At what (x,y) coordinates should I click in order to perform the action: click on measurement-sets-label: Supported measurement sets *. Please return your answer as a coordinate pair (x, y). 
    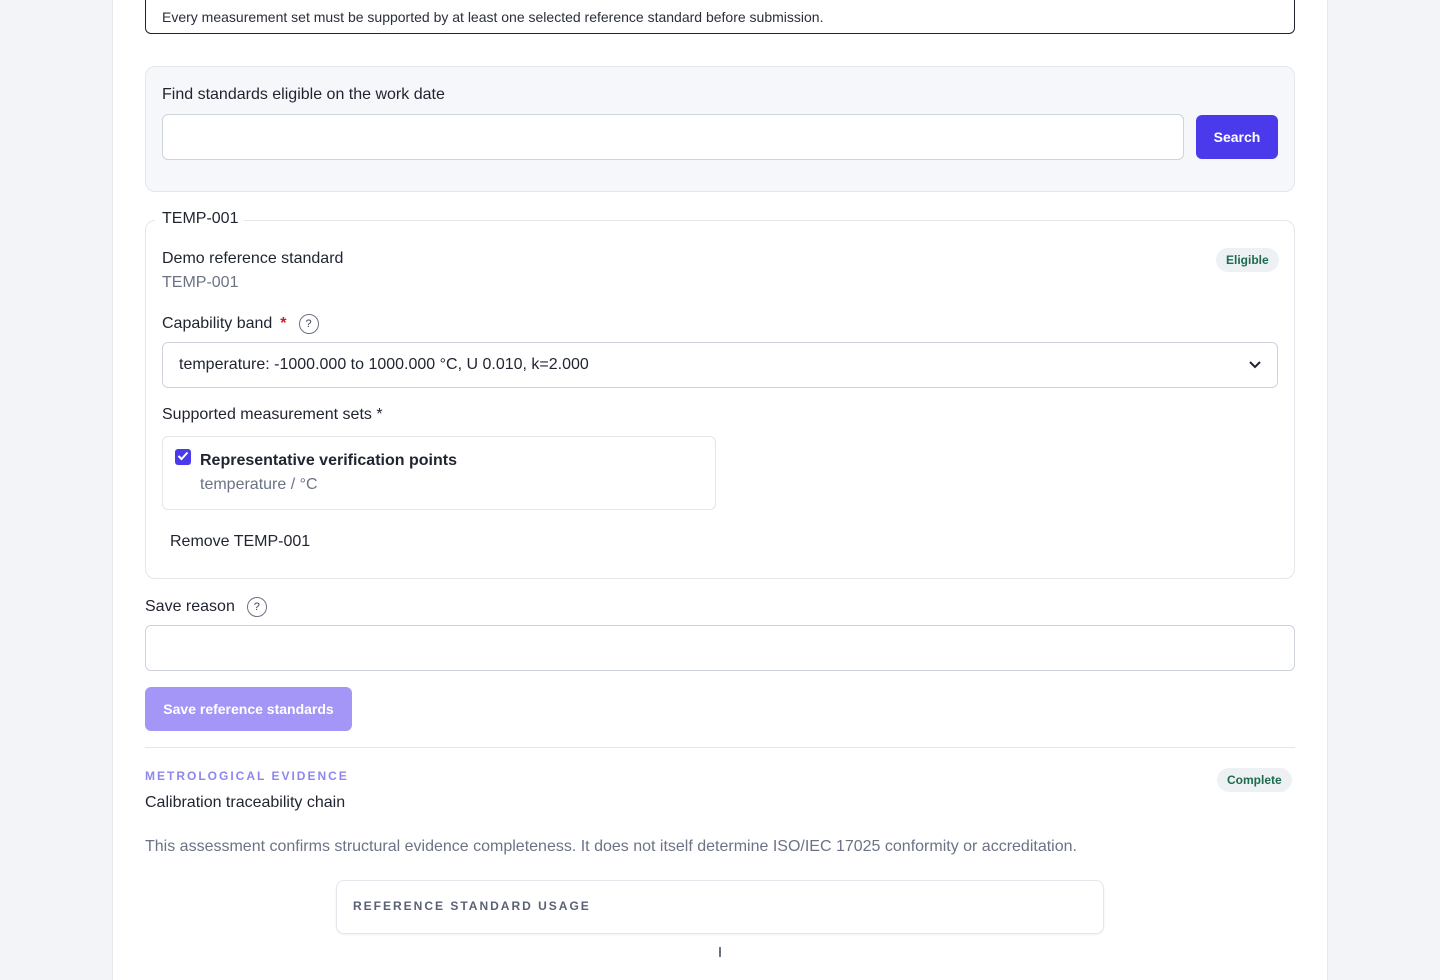
    Looking at the image, I should click on (272, 414).